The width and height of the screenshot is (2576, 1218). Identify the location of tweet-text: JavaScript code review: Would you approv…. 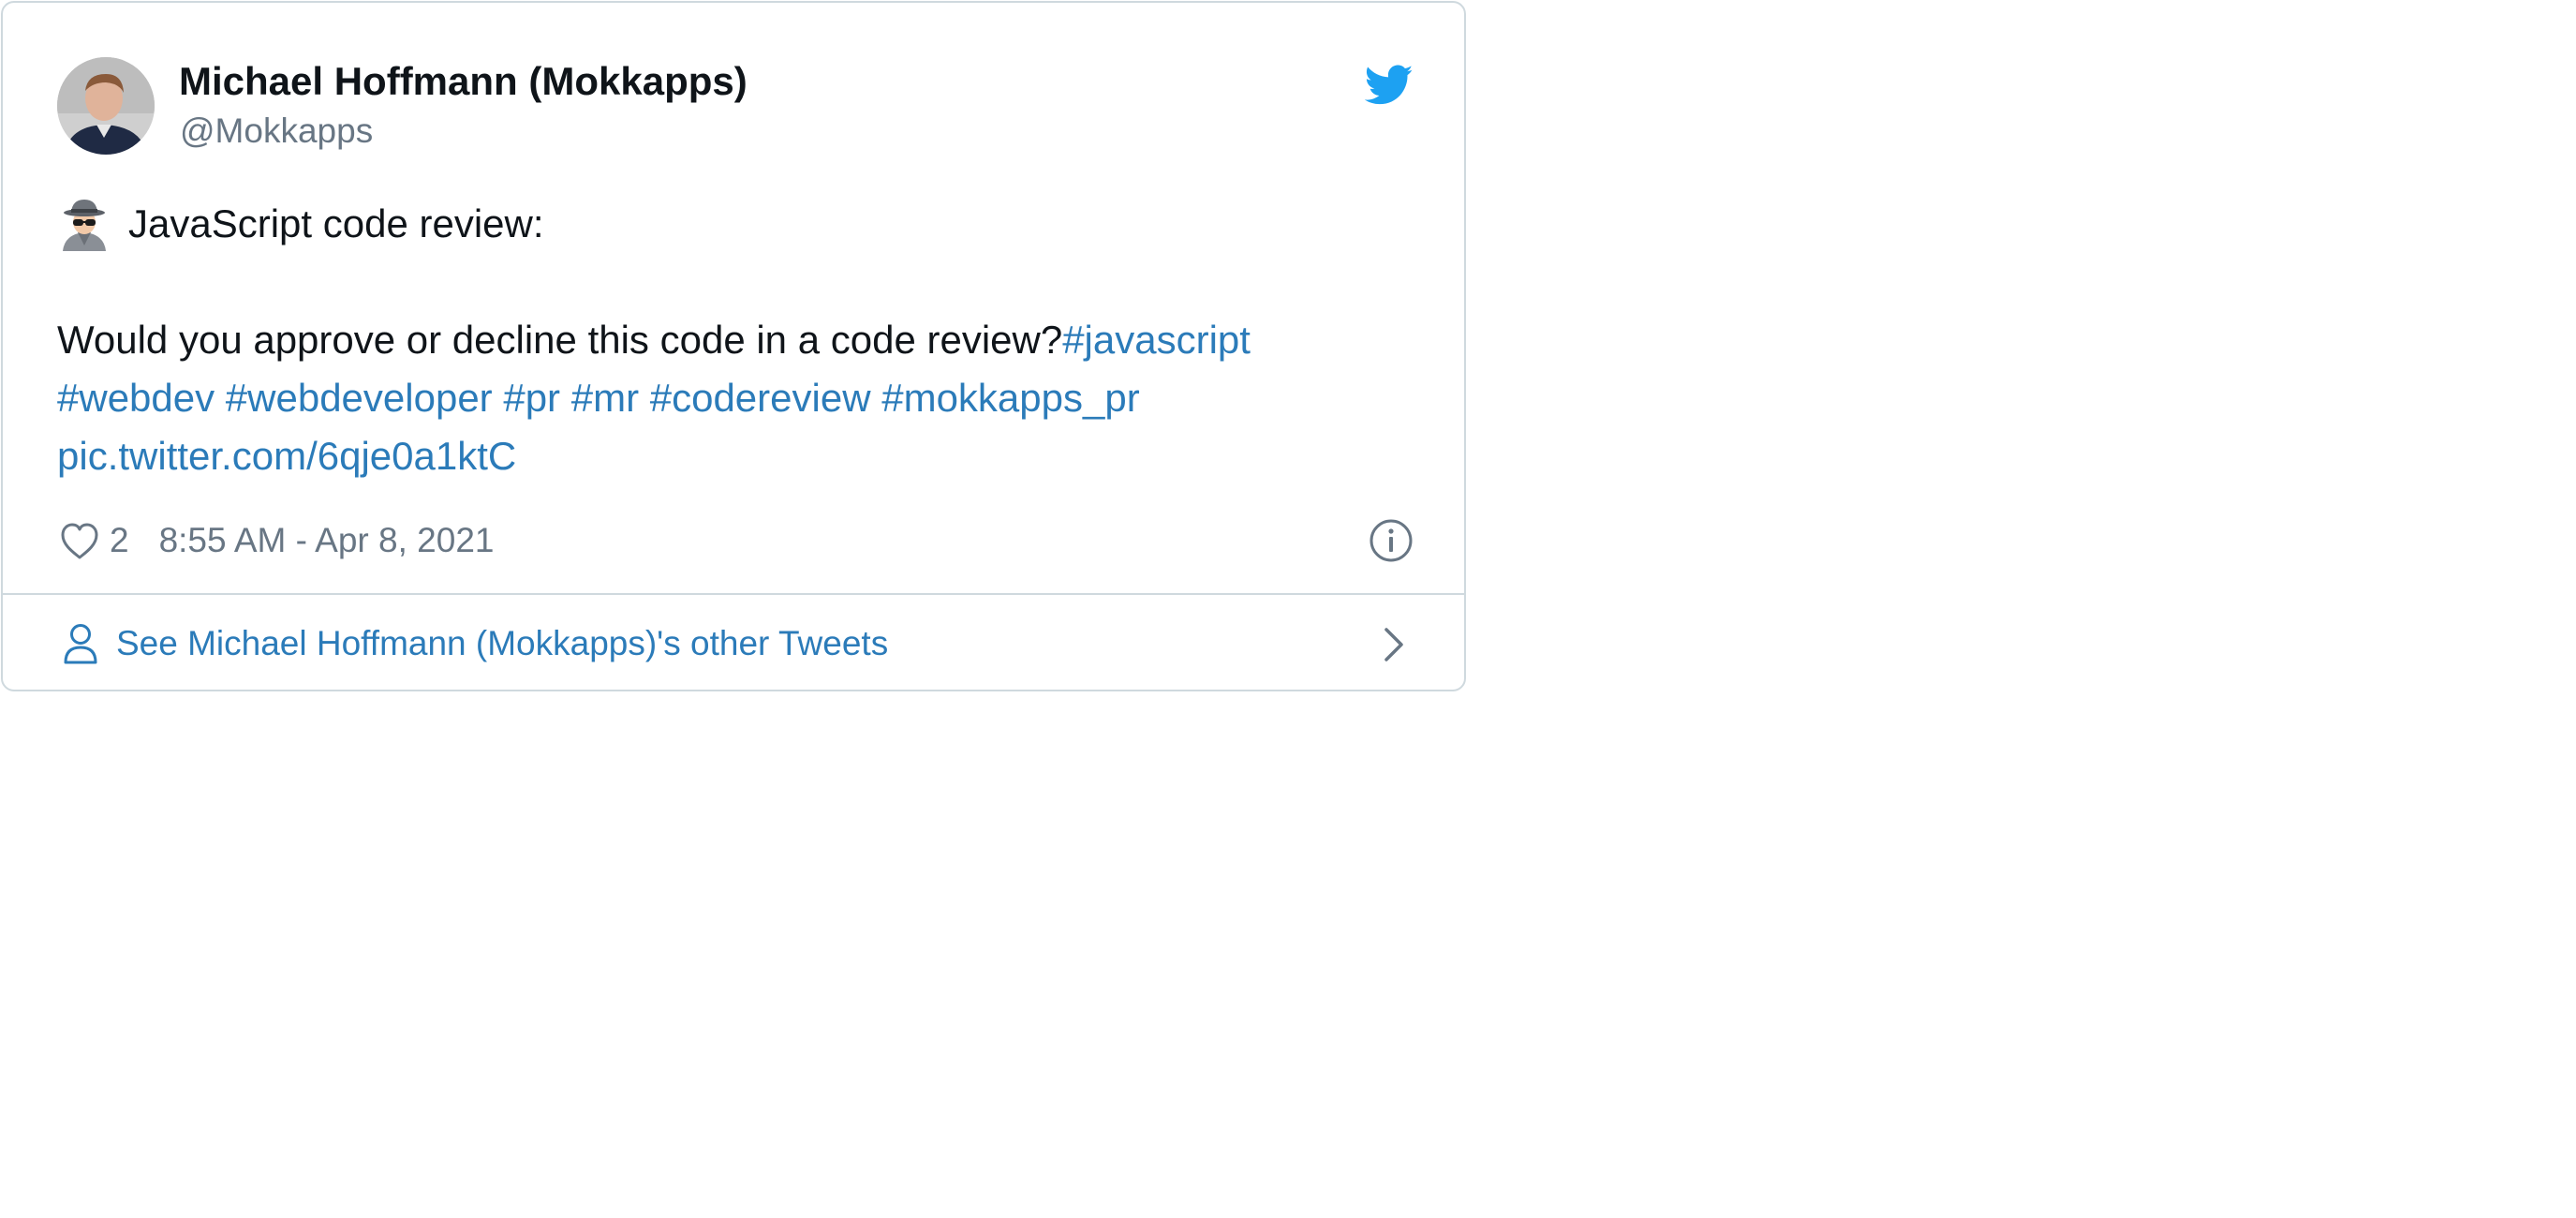
(731, 340).